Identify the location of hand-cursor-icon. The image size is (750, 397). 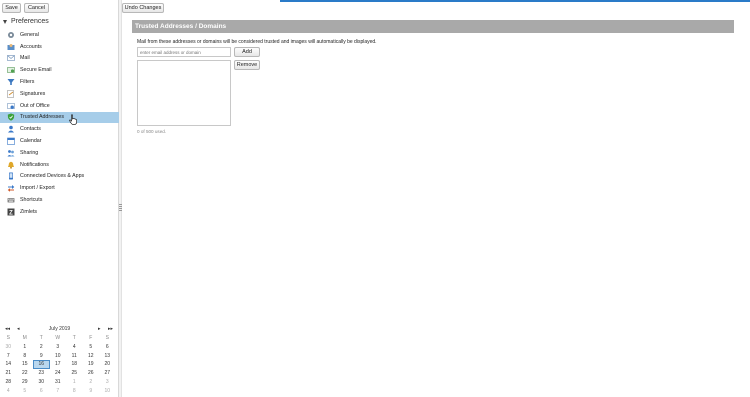
(73, 119).